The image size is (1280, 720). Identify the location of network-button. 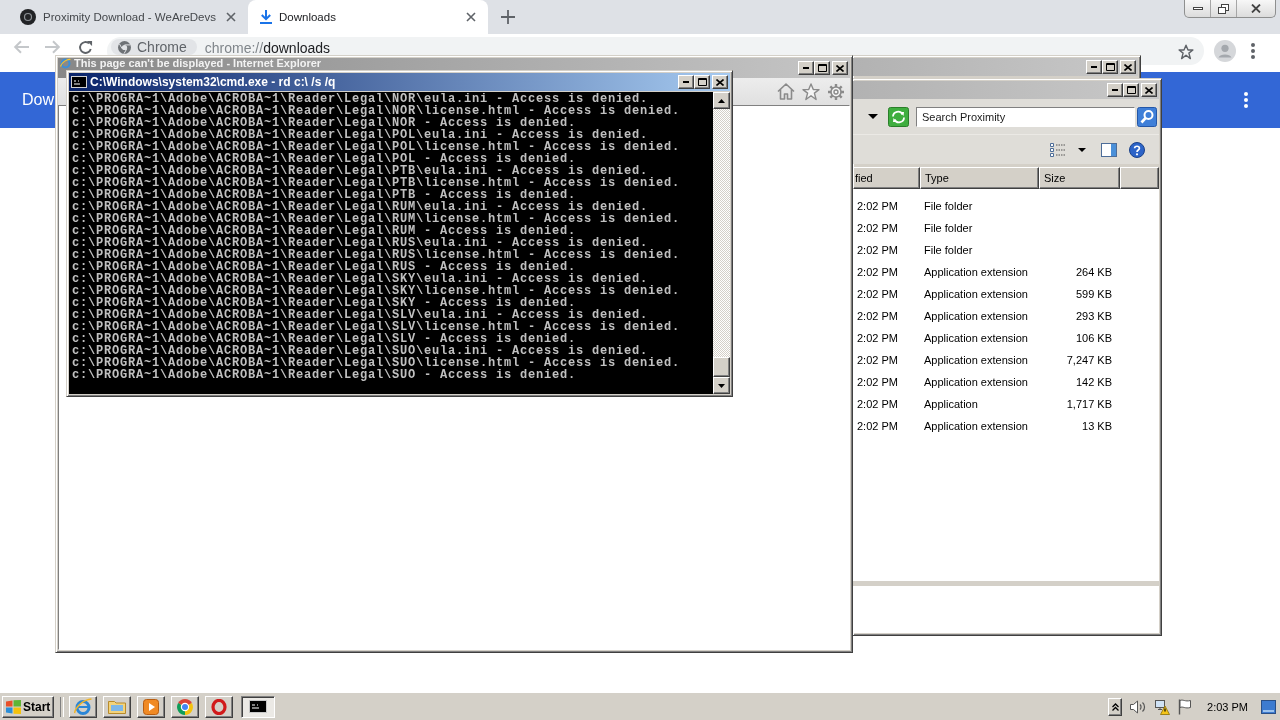
(1162, 706).